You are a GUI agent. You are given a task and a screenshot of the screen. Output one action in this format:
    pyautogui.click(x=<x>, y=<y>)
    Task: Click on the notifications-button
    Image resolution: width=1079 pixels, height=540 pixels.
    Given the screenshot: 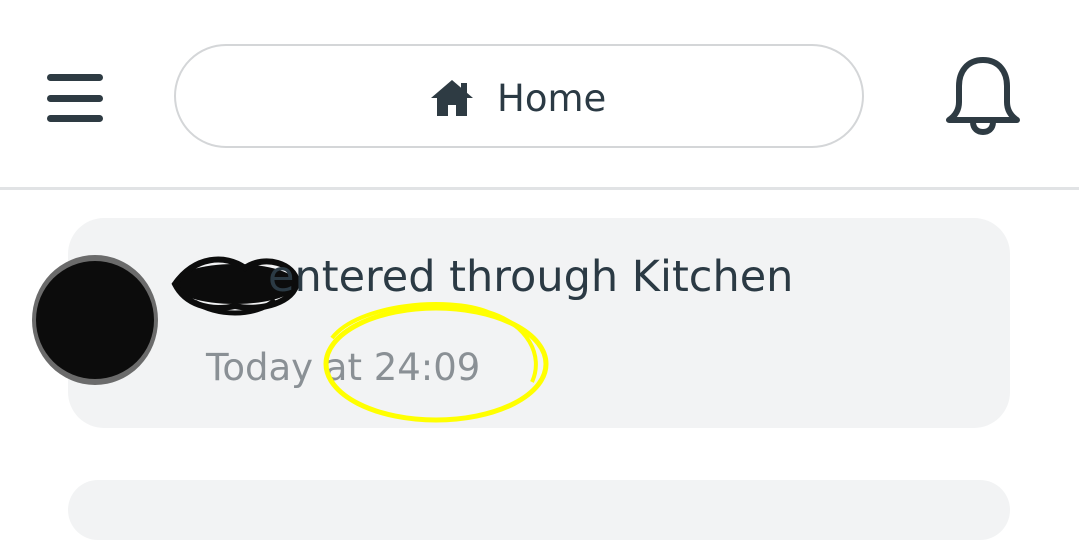 What is the action you would take?
    pyautogui.click(x=983, y=96)
    